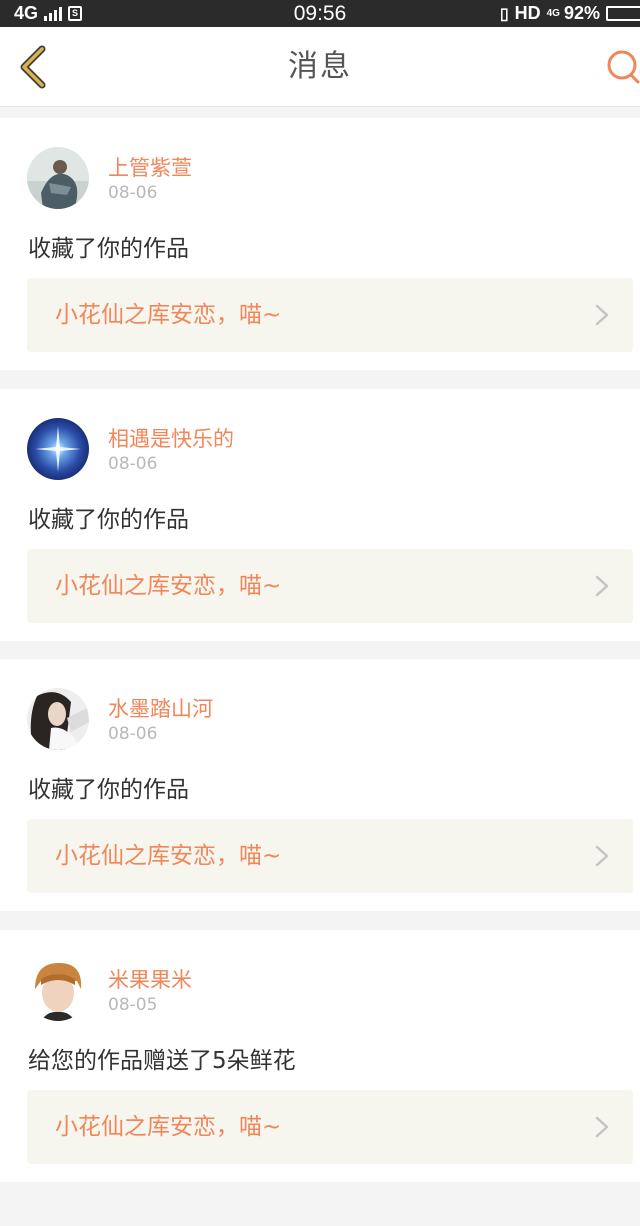  Describe the element at coordinates (553, 13) in the screenshot. I see `network-4g-label: 4G` at that location.